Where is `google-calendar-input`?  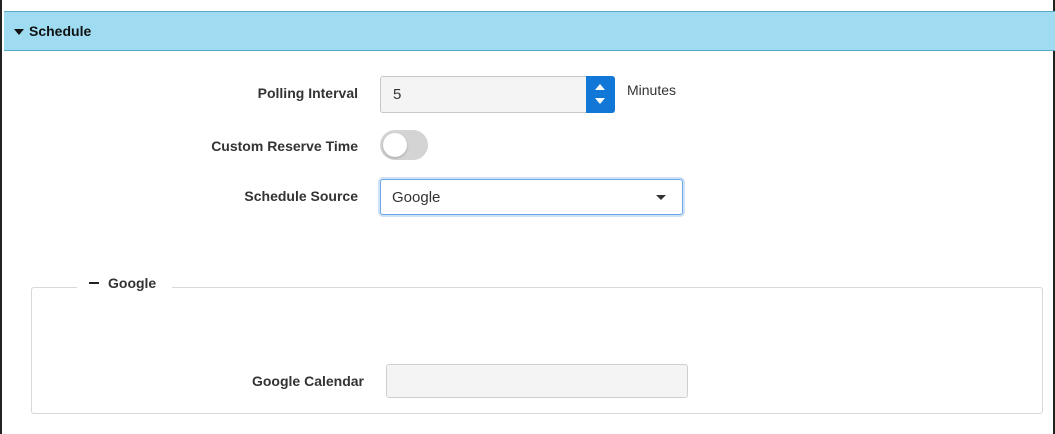 google-calendar-input is located at coordinates (537, 381).